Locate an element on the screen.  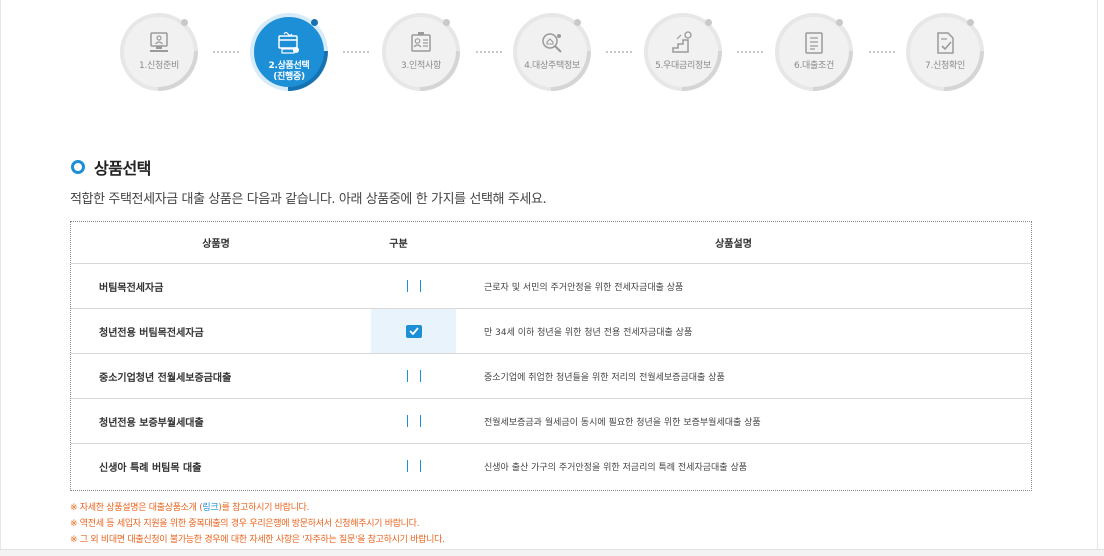
section-title: 상품선택 is located at coordinates (111, 167).